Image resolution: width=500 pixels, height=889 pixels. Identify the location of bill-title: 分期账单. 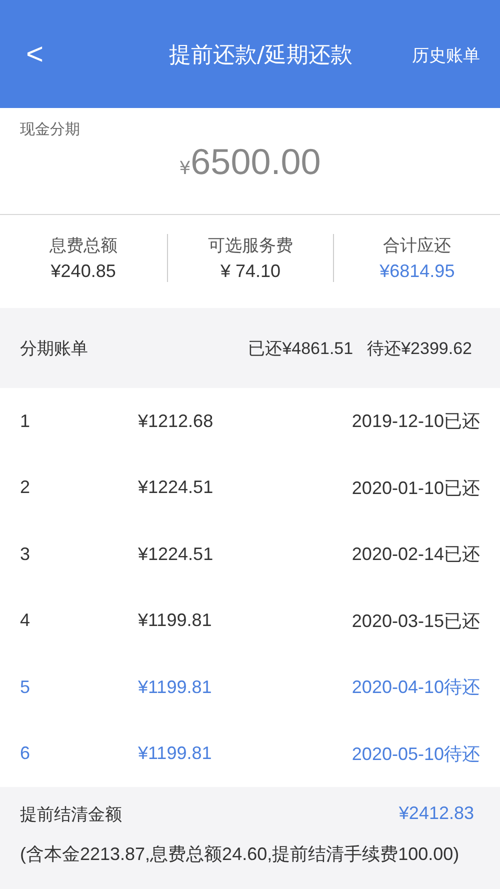
(54, 349).